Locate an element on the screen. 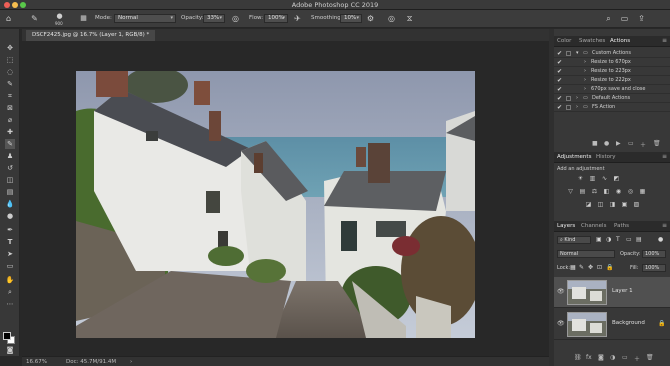  filter-shape-icon: ▭ is located at coordinates (629, 239).